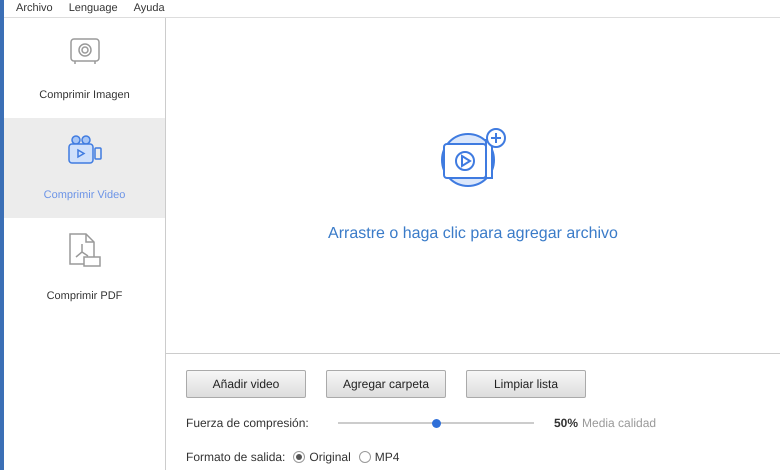 This screenshot has height=470, width=780. What do you see at coordinates (566, 423) in the screenshot?
I see `compression-percent: 50%` at bounding box center [566, 423].